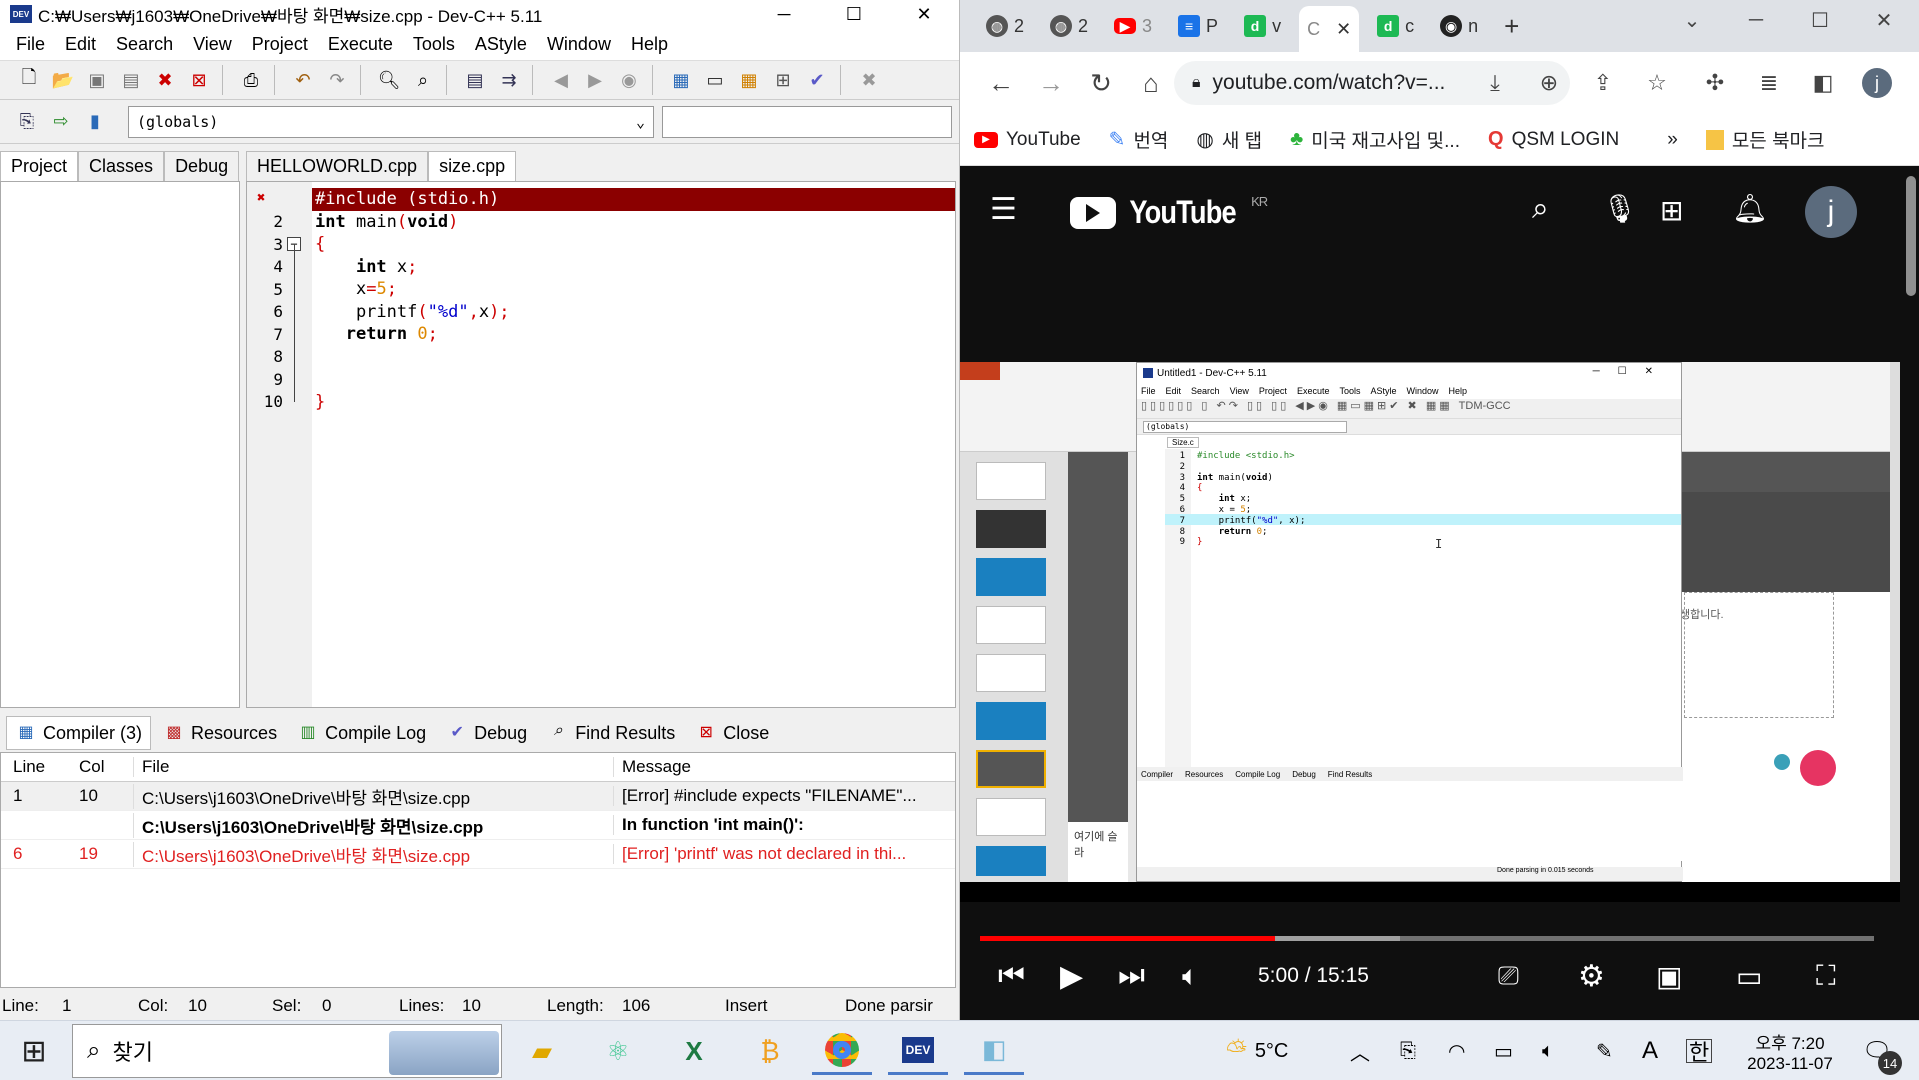 The width and height of the screenshot is (1919, 1080). Describe the element at coordinates (1508, 976) in the screenshot. I see `subtitles-icon: ⎚` at that location.